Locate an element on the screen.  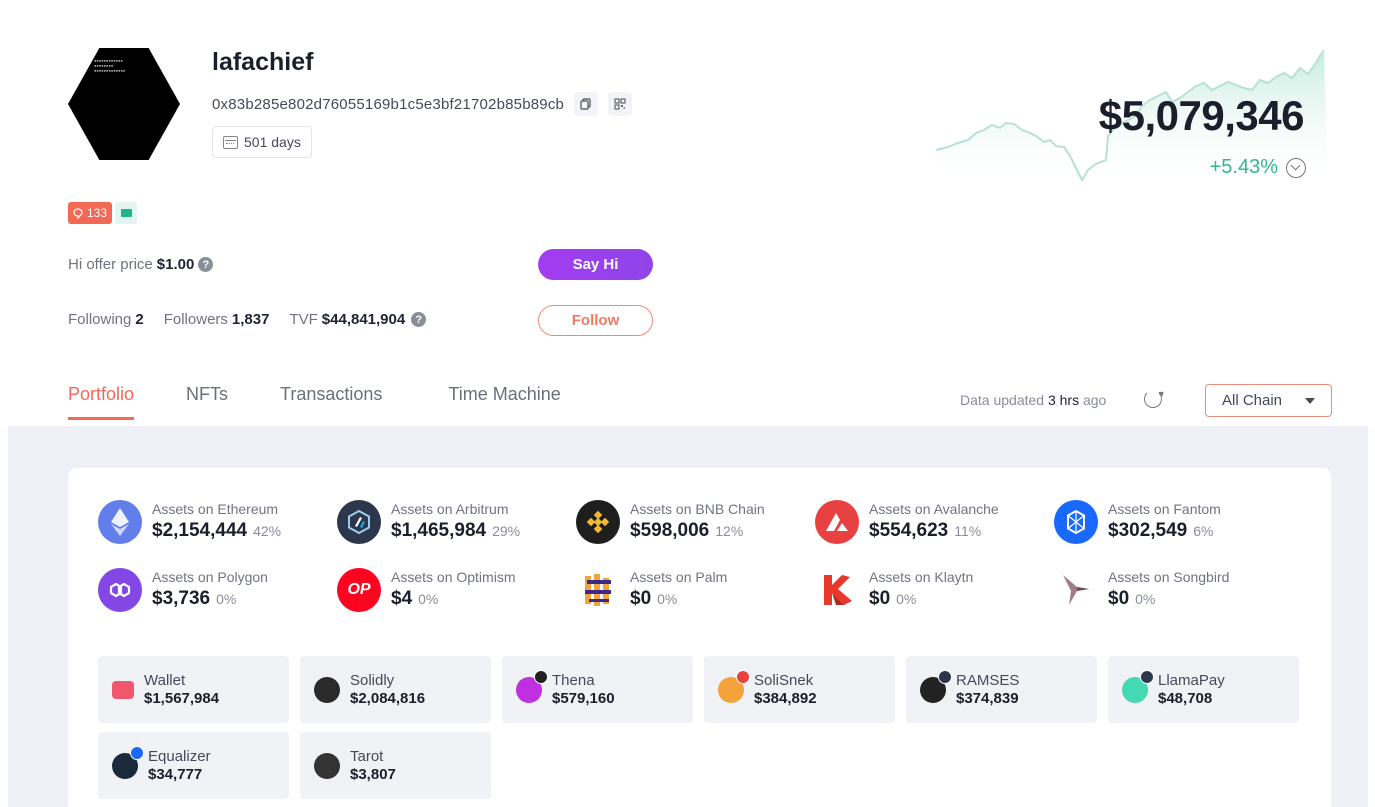
protocol-text: Thena $579,160 is located at coordinates (583, 690).